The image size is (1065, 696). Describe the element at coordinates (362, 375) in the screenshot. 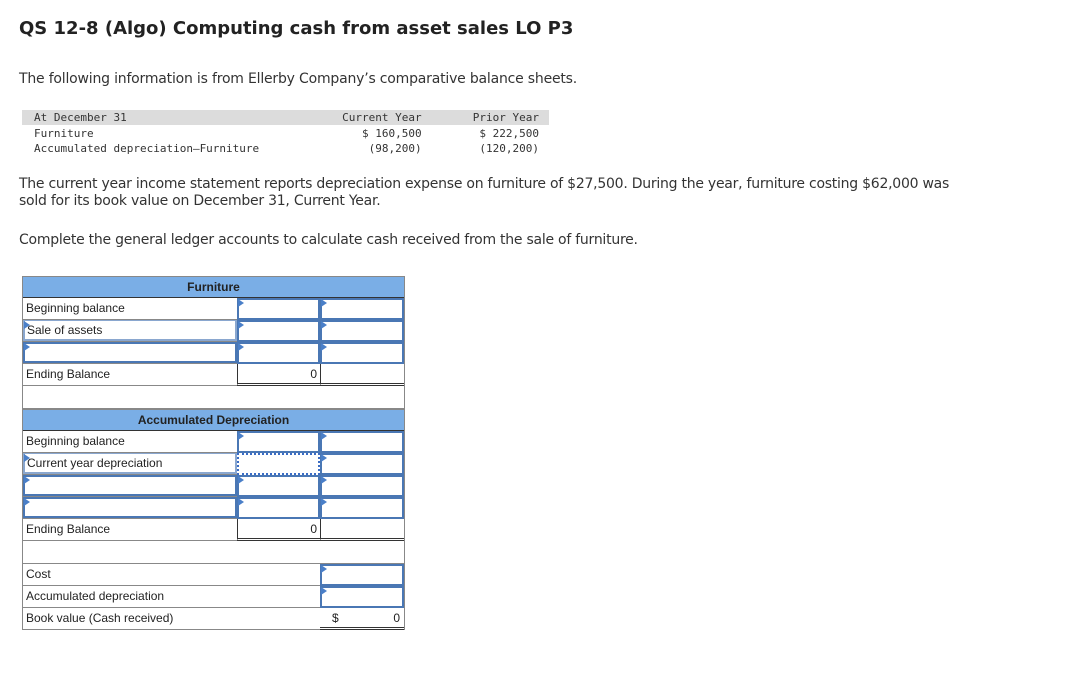

I see `furniture-ending-credit` at that location.